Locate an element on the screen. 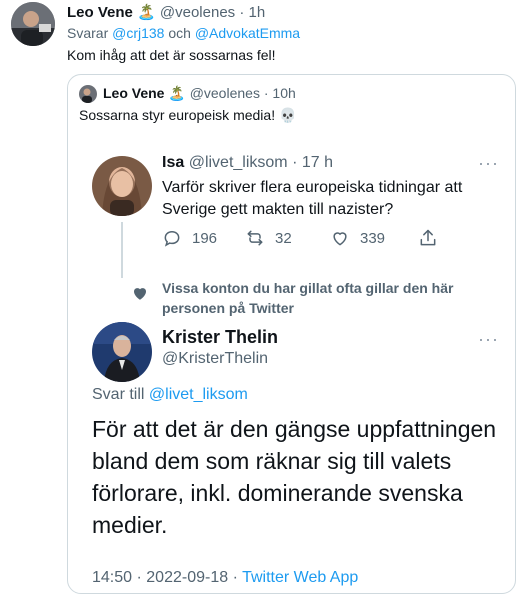 Image resolution: width=524 pixels, height=600 pixels. heart-filled-icon is located at coordinates (140, 295).